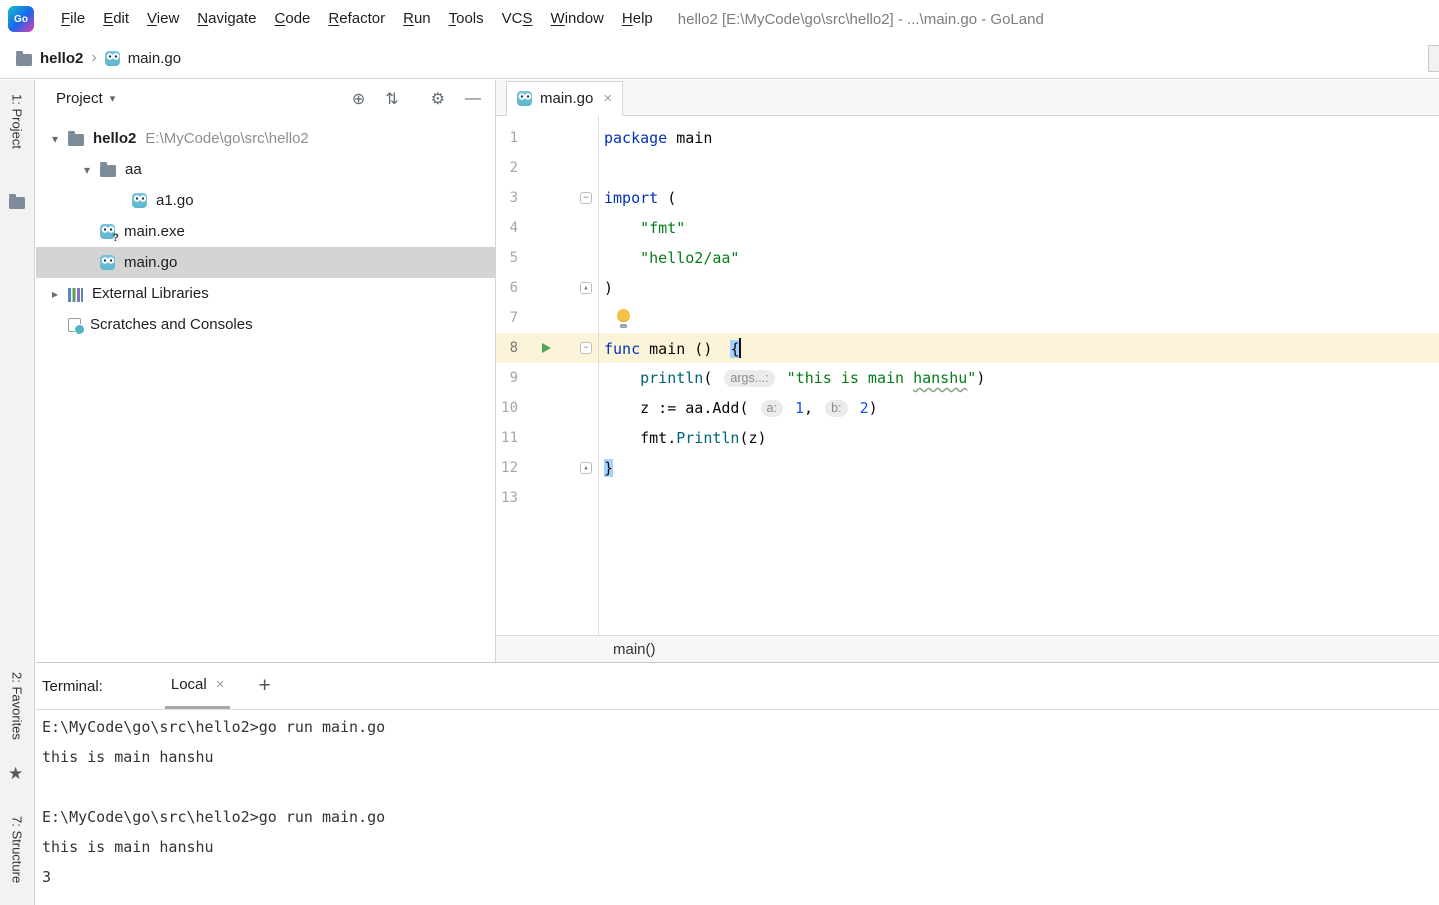 The height and width of the screenshot is (905, 1439). What do you see at coordinates (265, 138) in the screenshot?
I see `tree-item-hello2: ▾ hello2 E:\MyCode\go\src\hello2` at bounding box center [265, 138].